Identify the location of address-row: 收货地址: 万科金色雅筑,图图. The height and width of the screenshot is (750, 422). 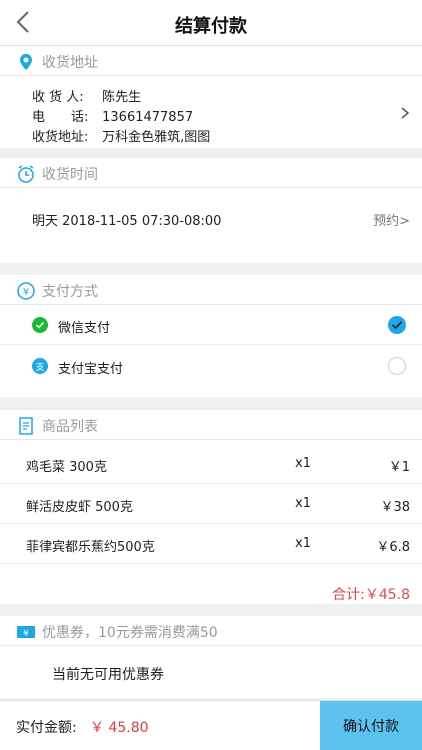
(121, 135).